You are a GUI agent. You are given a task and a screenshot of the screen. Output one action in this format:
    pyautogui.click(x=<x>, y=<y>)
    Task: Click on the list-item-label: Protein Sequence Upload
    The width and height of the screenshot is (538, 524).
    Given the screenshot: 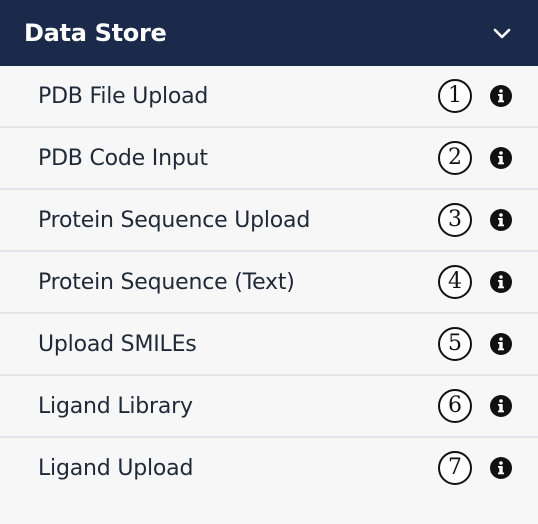 What is the action you would take?
    pyautogui.click(x=174, y=220)
    